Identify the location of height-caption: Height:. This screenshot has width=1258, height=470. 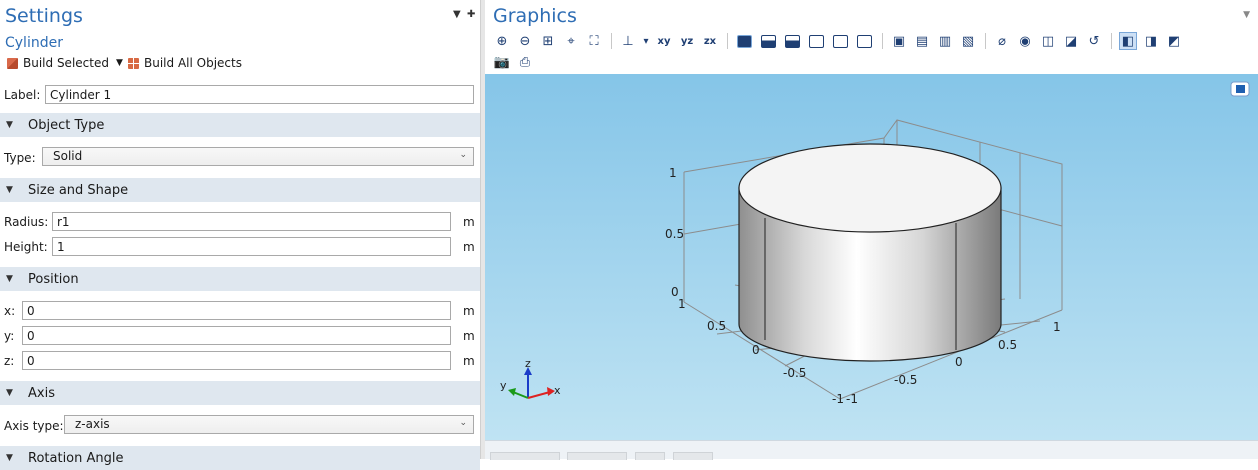
(26, 247).